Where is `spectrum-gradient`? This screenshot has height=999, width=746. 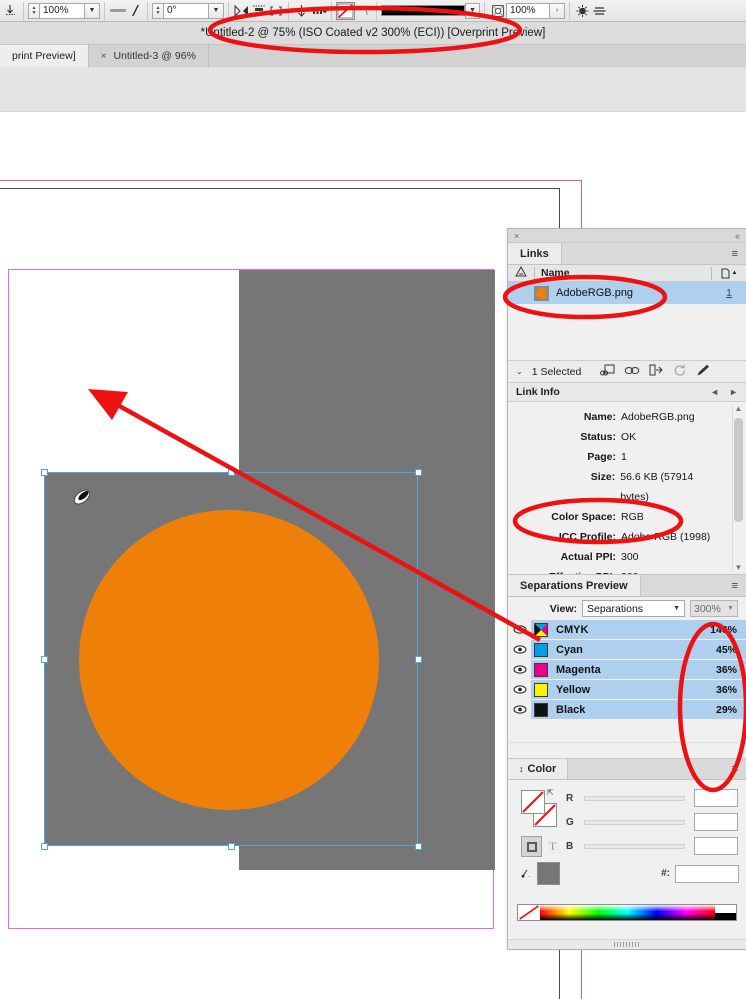 spectrum-gradient is located at coordinates (627, 912).